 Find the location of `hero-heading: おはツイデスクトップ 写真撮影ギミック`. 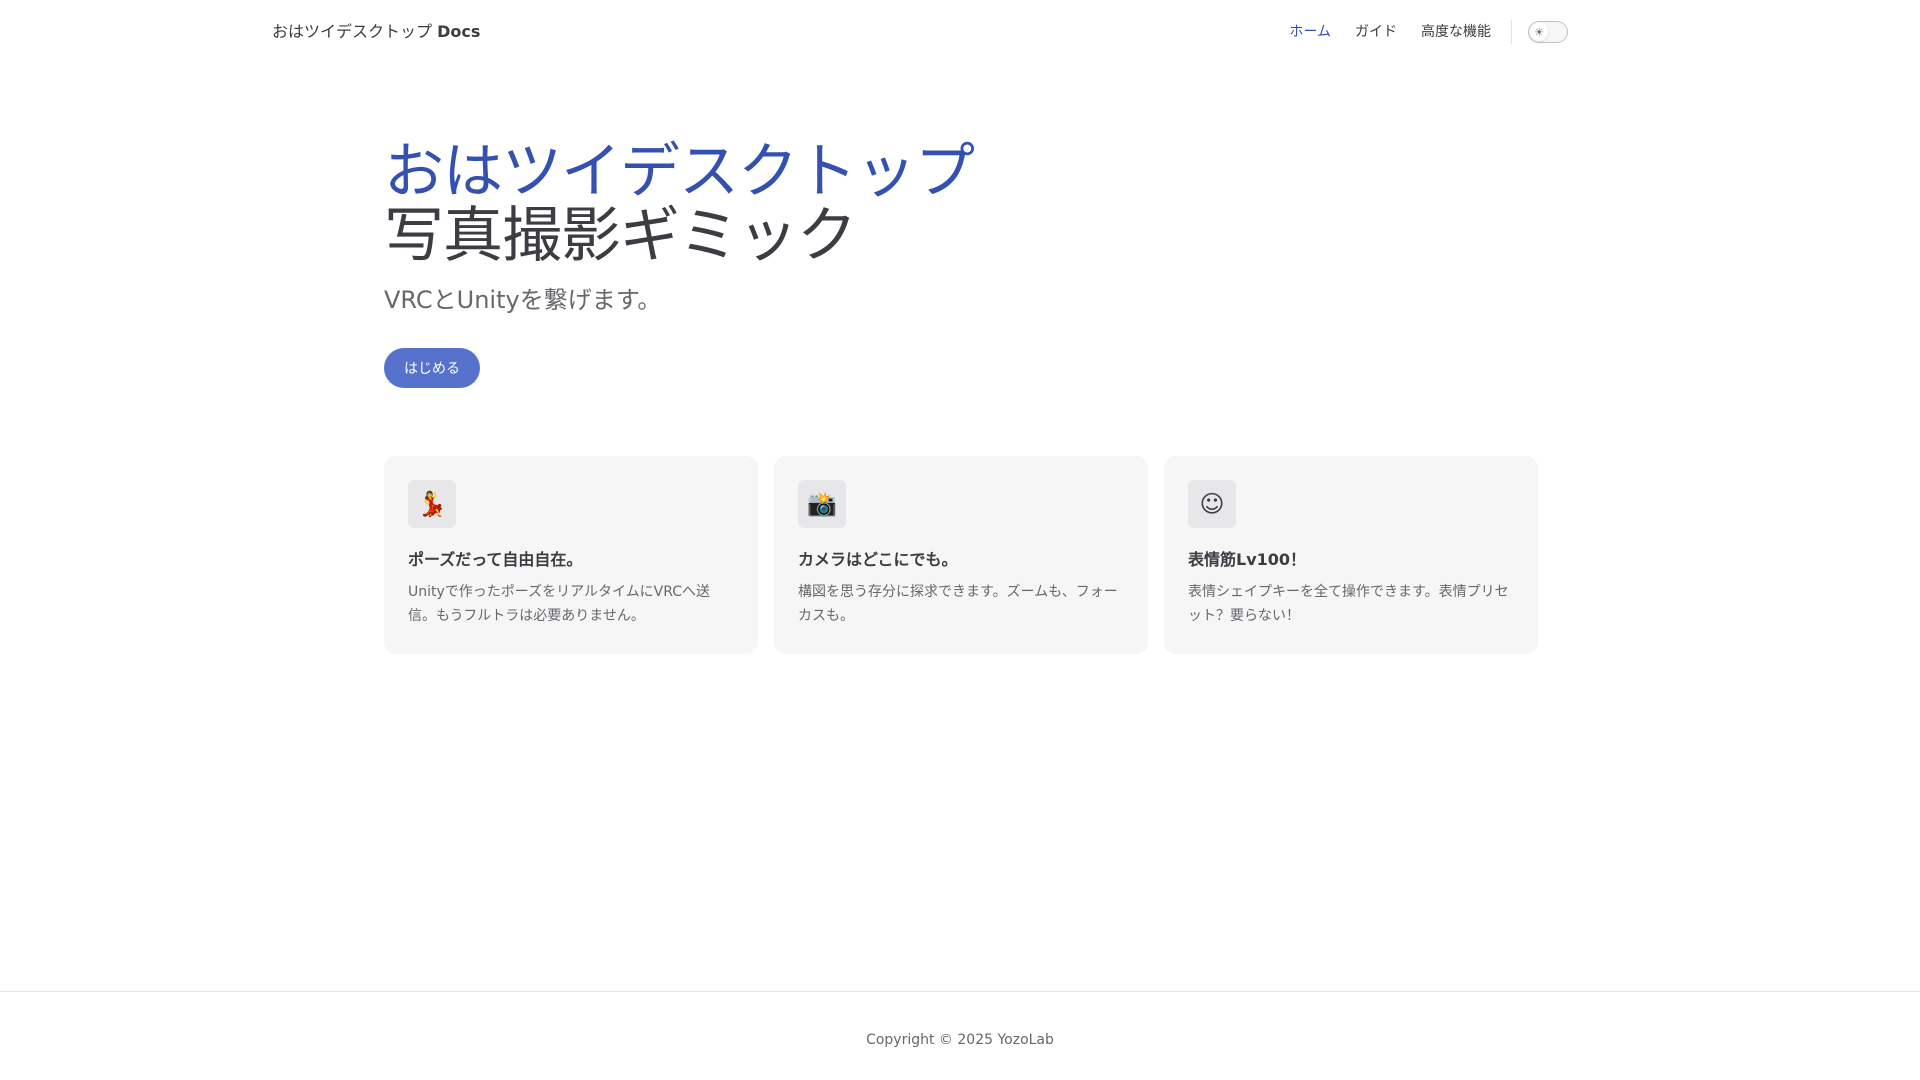

hero-heading: おはツイデスクトップ 写真撮影ギミック is located at coordinates (959, 204).